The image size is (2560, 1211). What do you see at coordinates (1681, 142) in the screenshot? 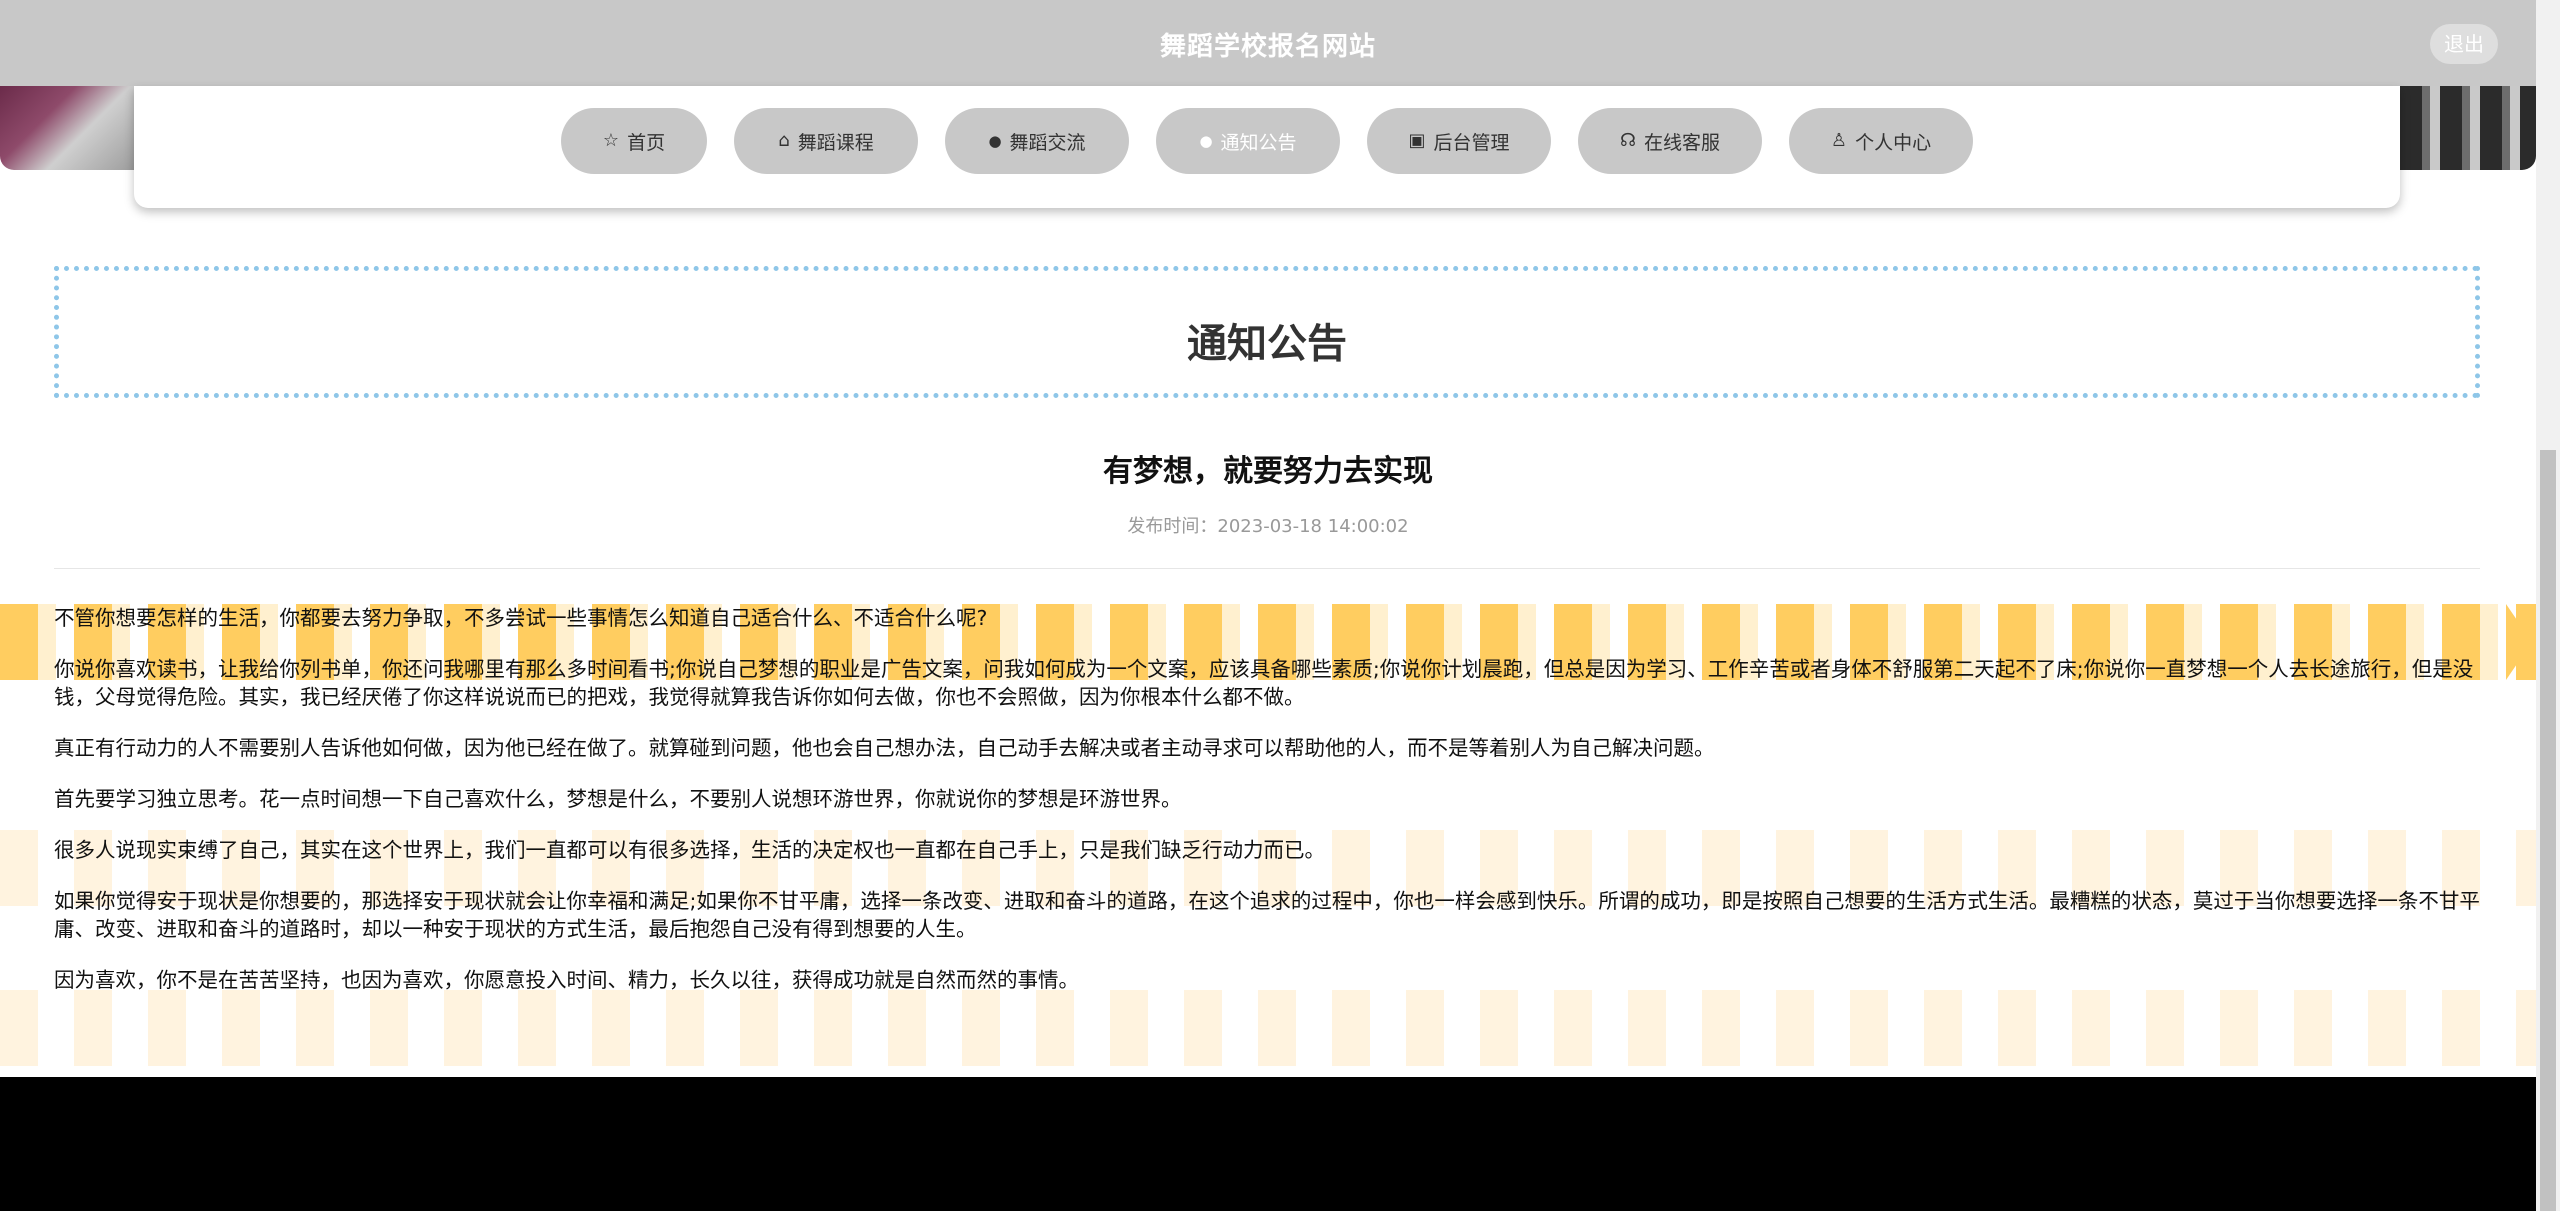
I see `nav-item-label: 在线客服` at bounding box center [1681, 142].